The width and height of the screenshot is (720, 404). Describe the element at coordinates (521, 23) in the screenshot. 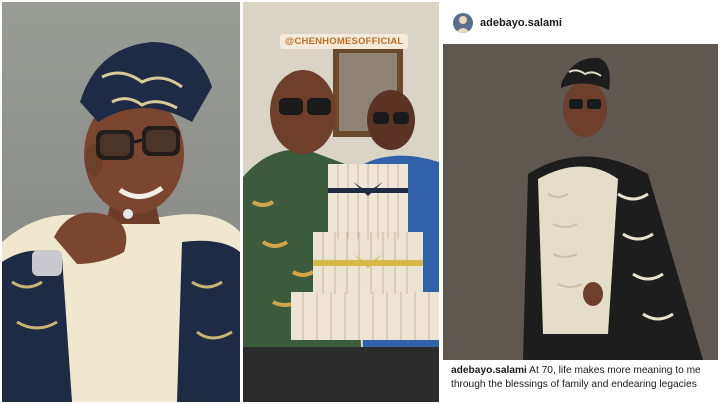

I see `post-username: adebayo.salami` at that location.